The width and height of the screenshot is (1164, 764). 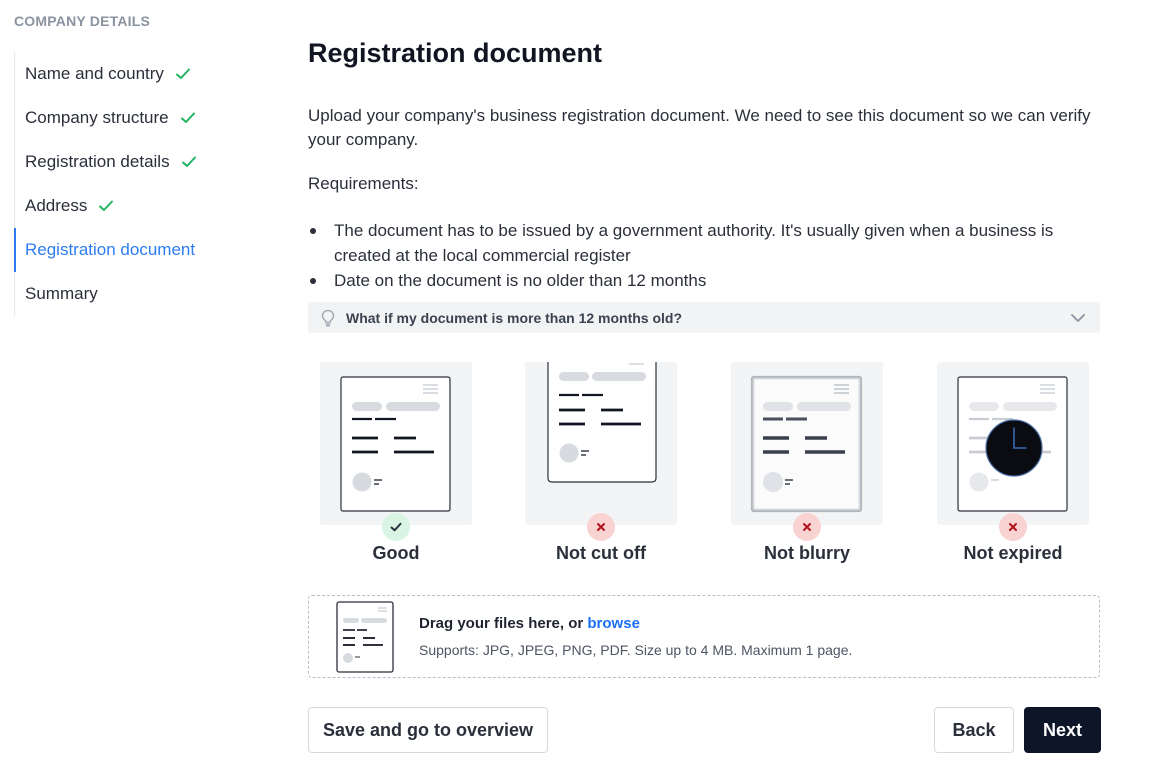 What do you see at coordinates (130, 294) in the screenshot?
I see `sidebar-item-summary: Summary` at bounding box center [130, 294].